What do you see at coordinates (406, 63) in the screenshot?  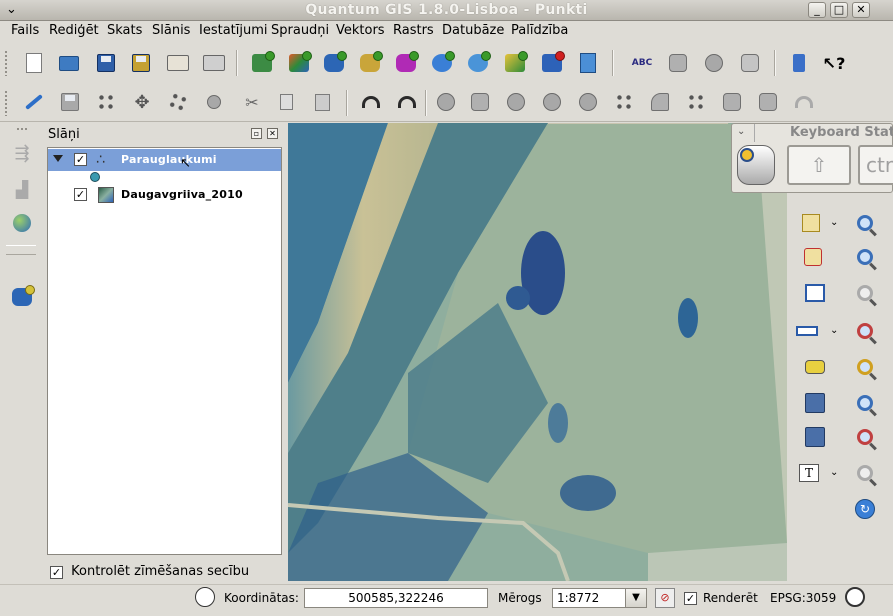 I see `add-mssql-icon` at bounding box center [406, 63].